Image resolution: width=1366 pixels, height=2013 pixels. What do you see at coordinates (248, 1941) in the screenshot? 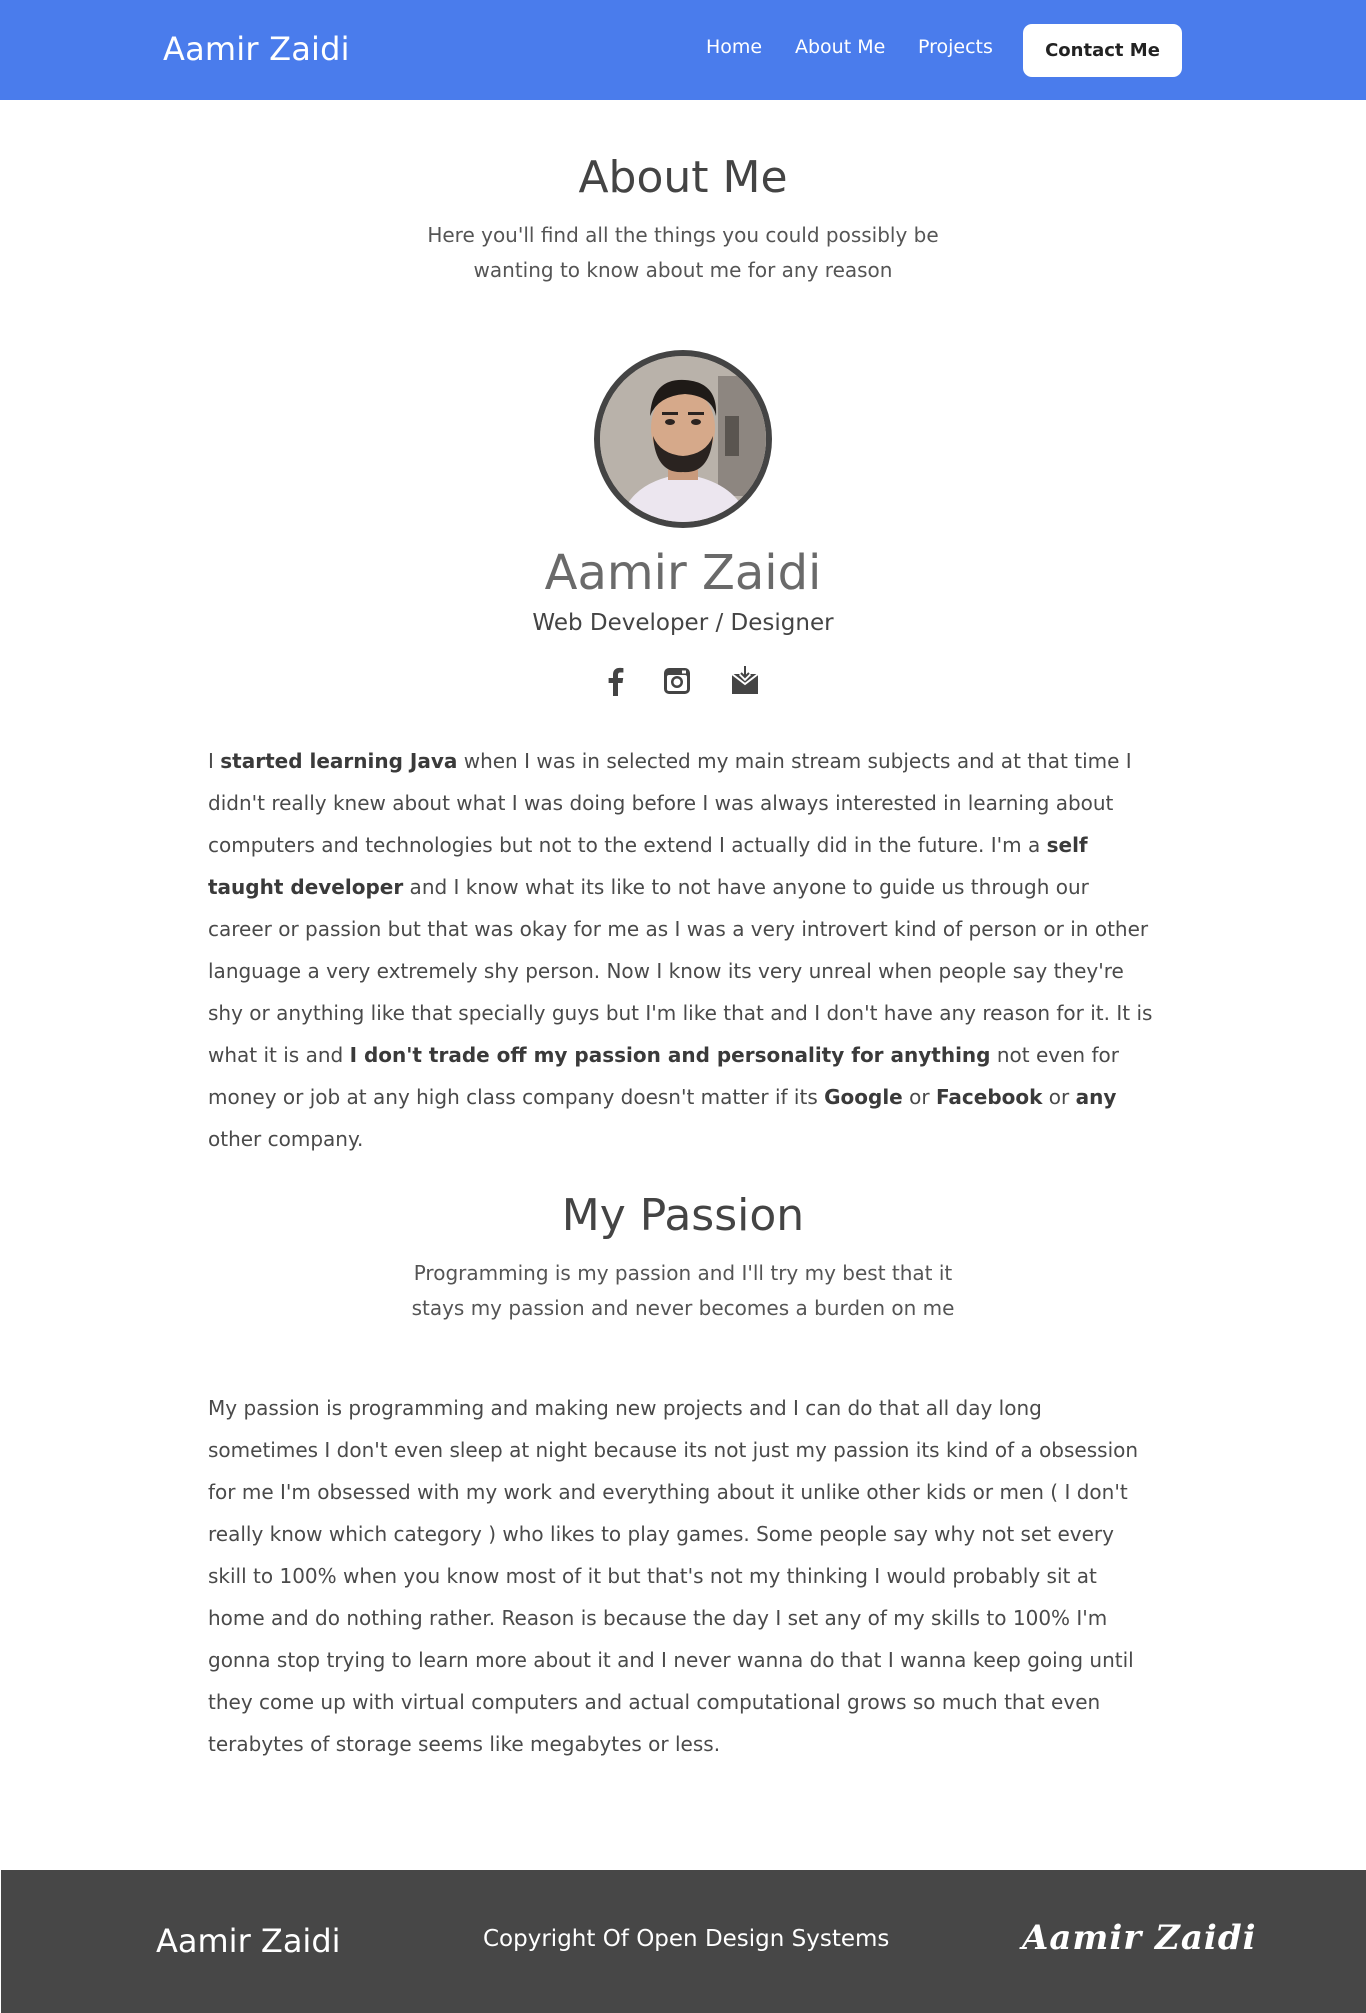
I see `footer-brand: Aamir Zaidi` at bounding box center [248, 1941].